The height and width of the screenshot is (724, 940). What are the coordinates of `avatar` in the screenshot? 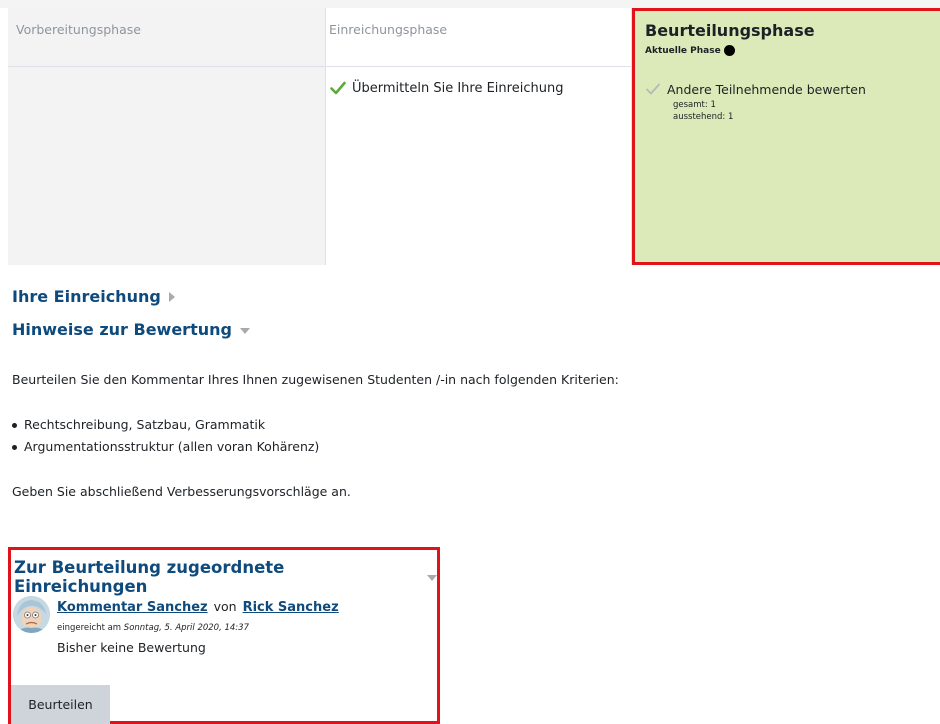 It's located at (31, 614).